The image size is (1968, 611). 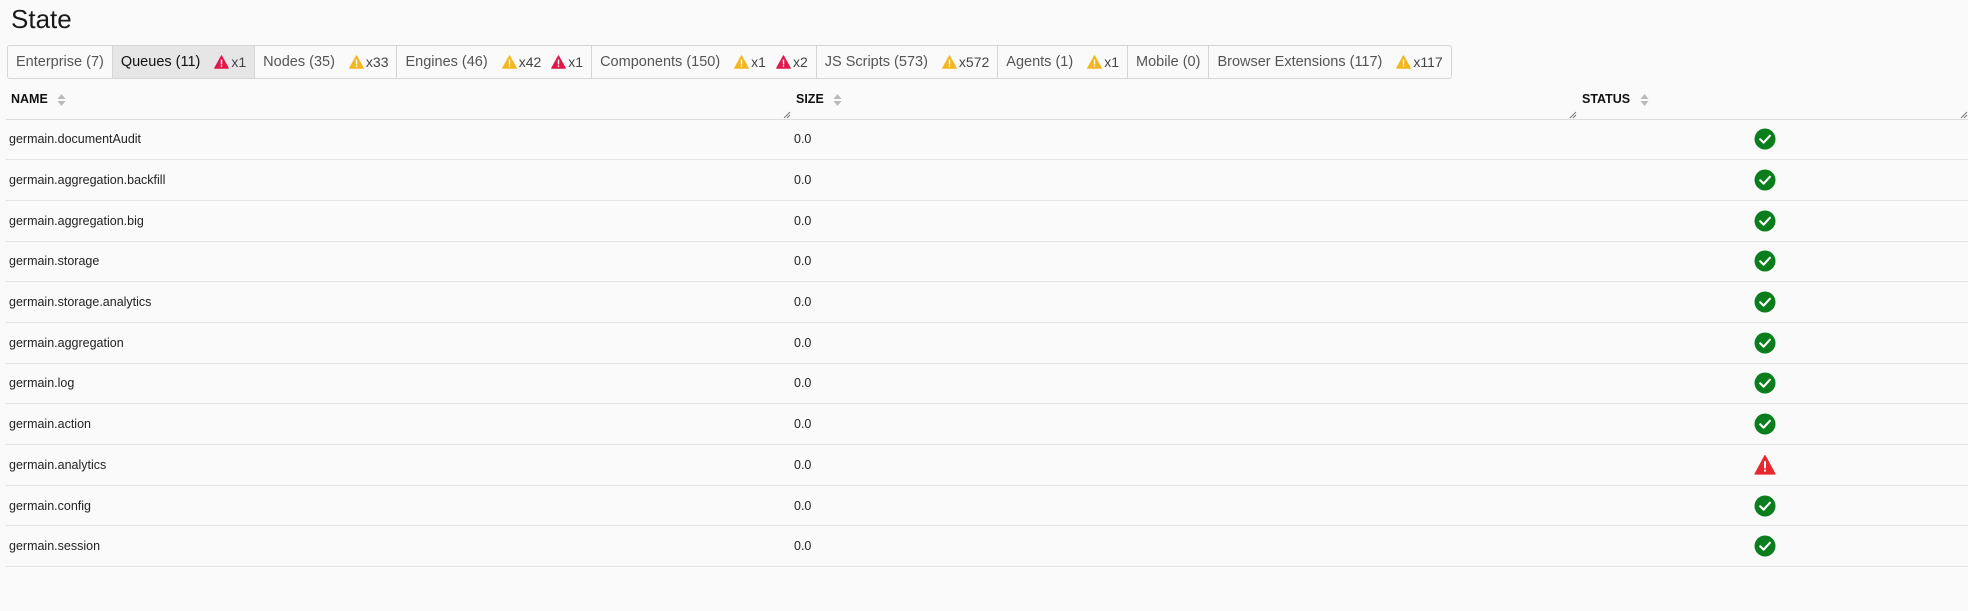 I want to click on table-row: germain.analytics 0.0, so click(x=987, y=465).